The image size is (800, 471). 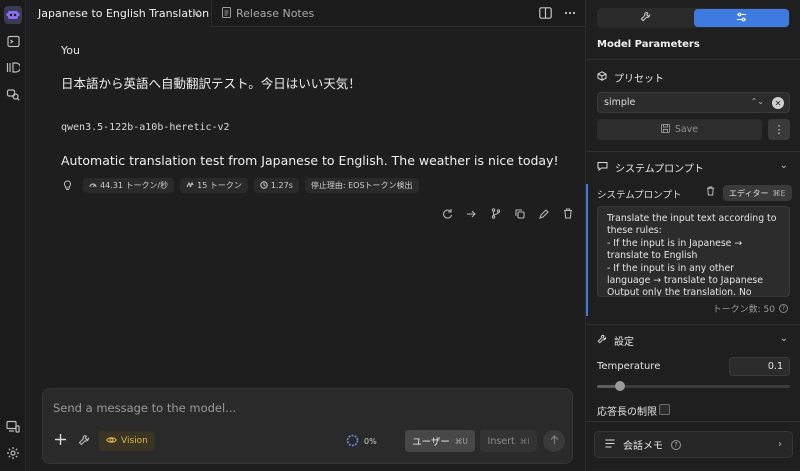 I want to click on speed-badge: 44.31 トークン/秒, so click(x=129, y=185).